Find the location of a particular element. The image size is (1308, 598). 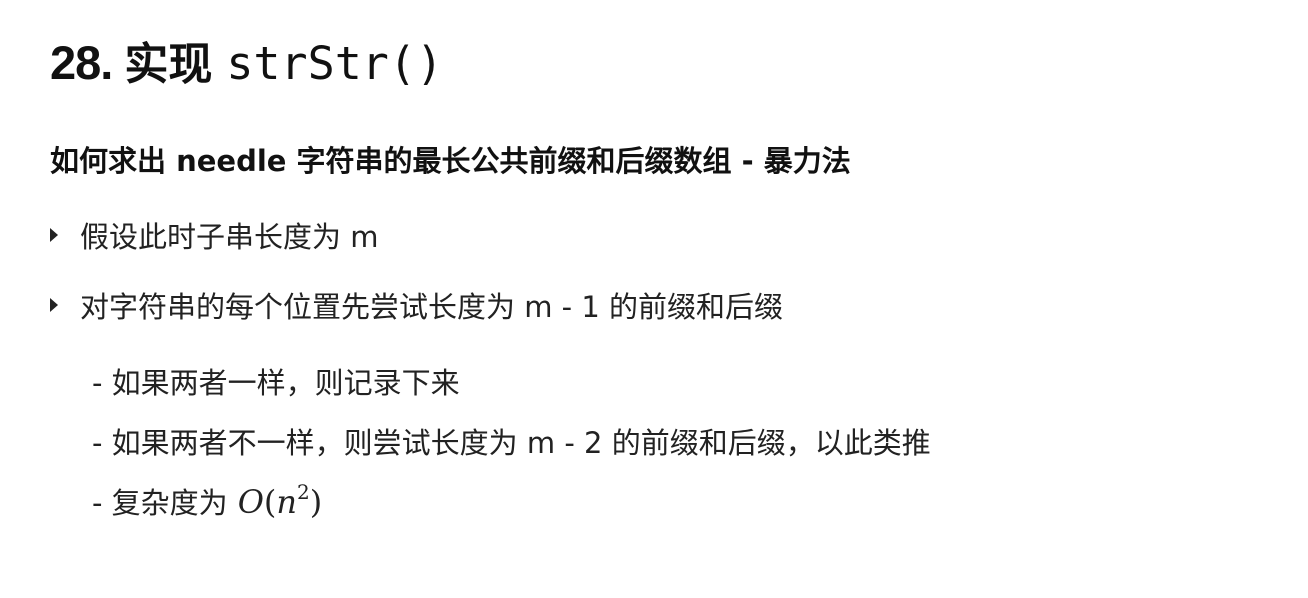

sub-item-text: - 如果两者不一样，则尝试长度为 m - 2 的前缀和后缀，以此类推 is located at coordinates (511, 443).